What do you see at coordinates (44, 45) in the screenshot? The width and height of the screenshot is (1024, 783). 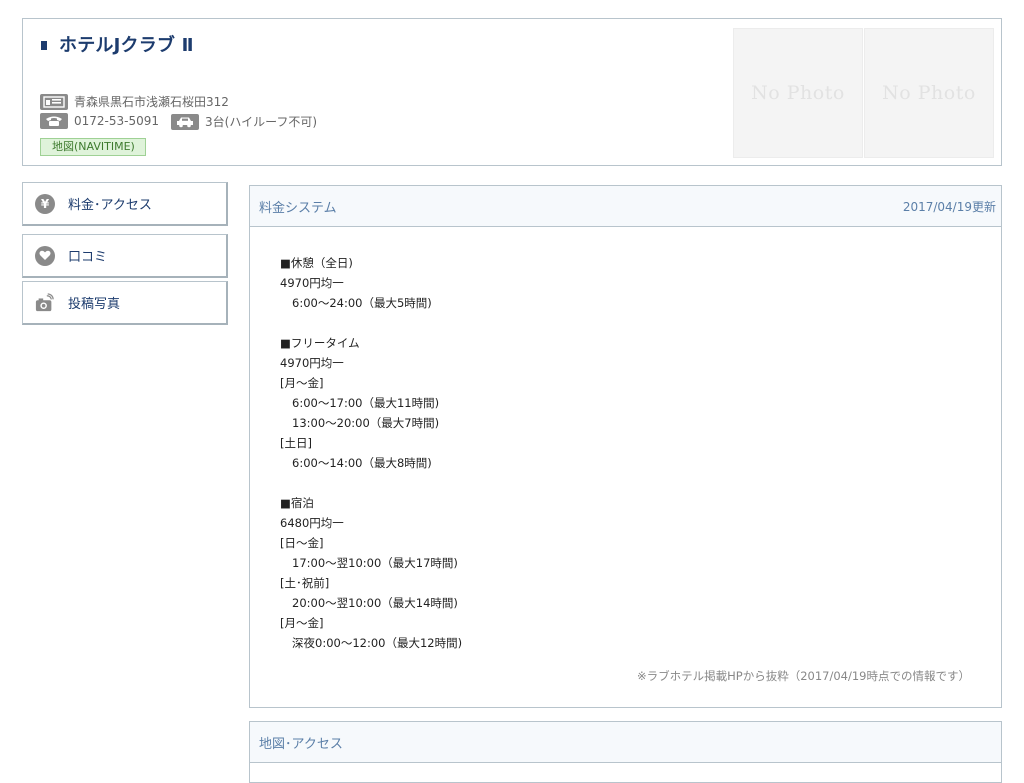 I see `title-marker` at bounding box center [44, 45].